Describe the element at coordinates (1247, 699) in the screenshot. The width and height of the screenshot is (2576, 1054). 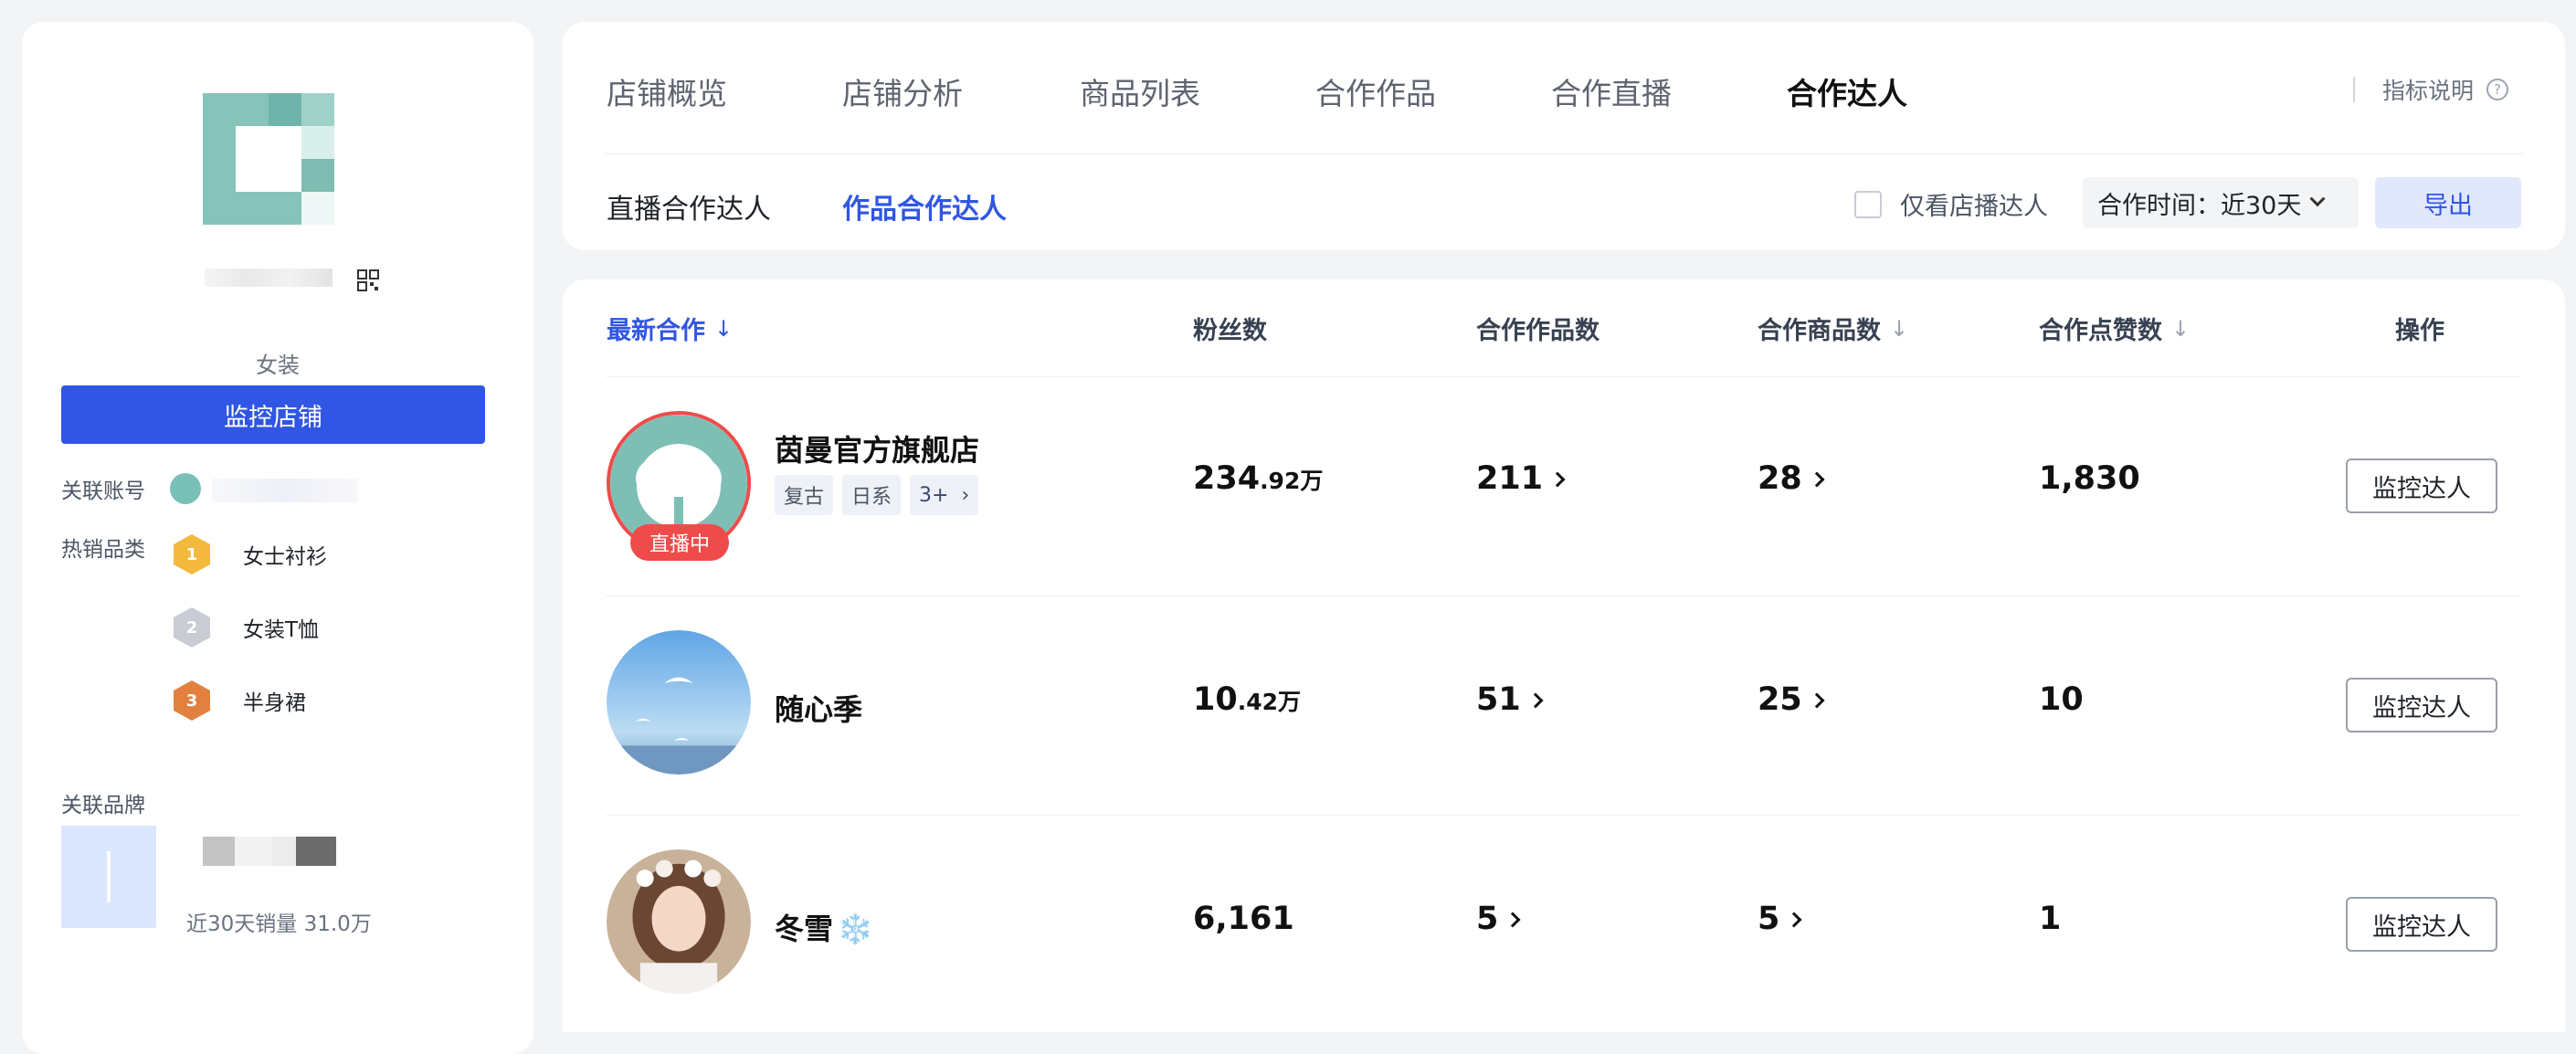
I see `fans-count: 10.42万` at that location.